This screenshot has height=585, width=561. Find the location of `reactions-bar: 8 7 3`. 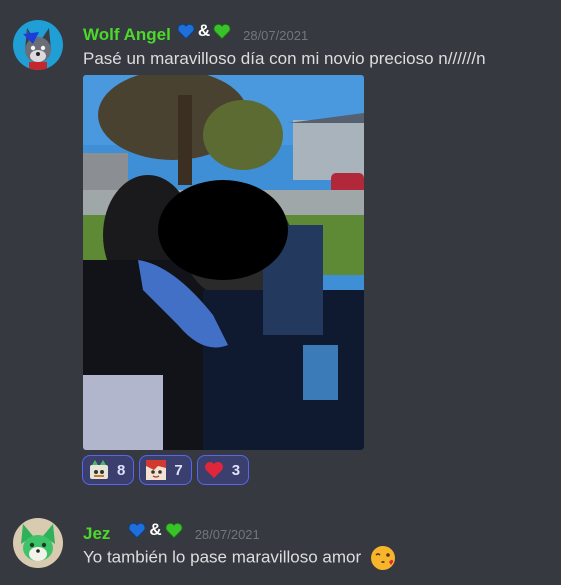

reactions-bar: 8 7 3 is located at coordinates (166, 470).